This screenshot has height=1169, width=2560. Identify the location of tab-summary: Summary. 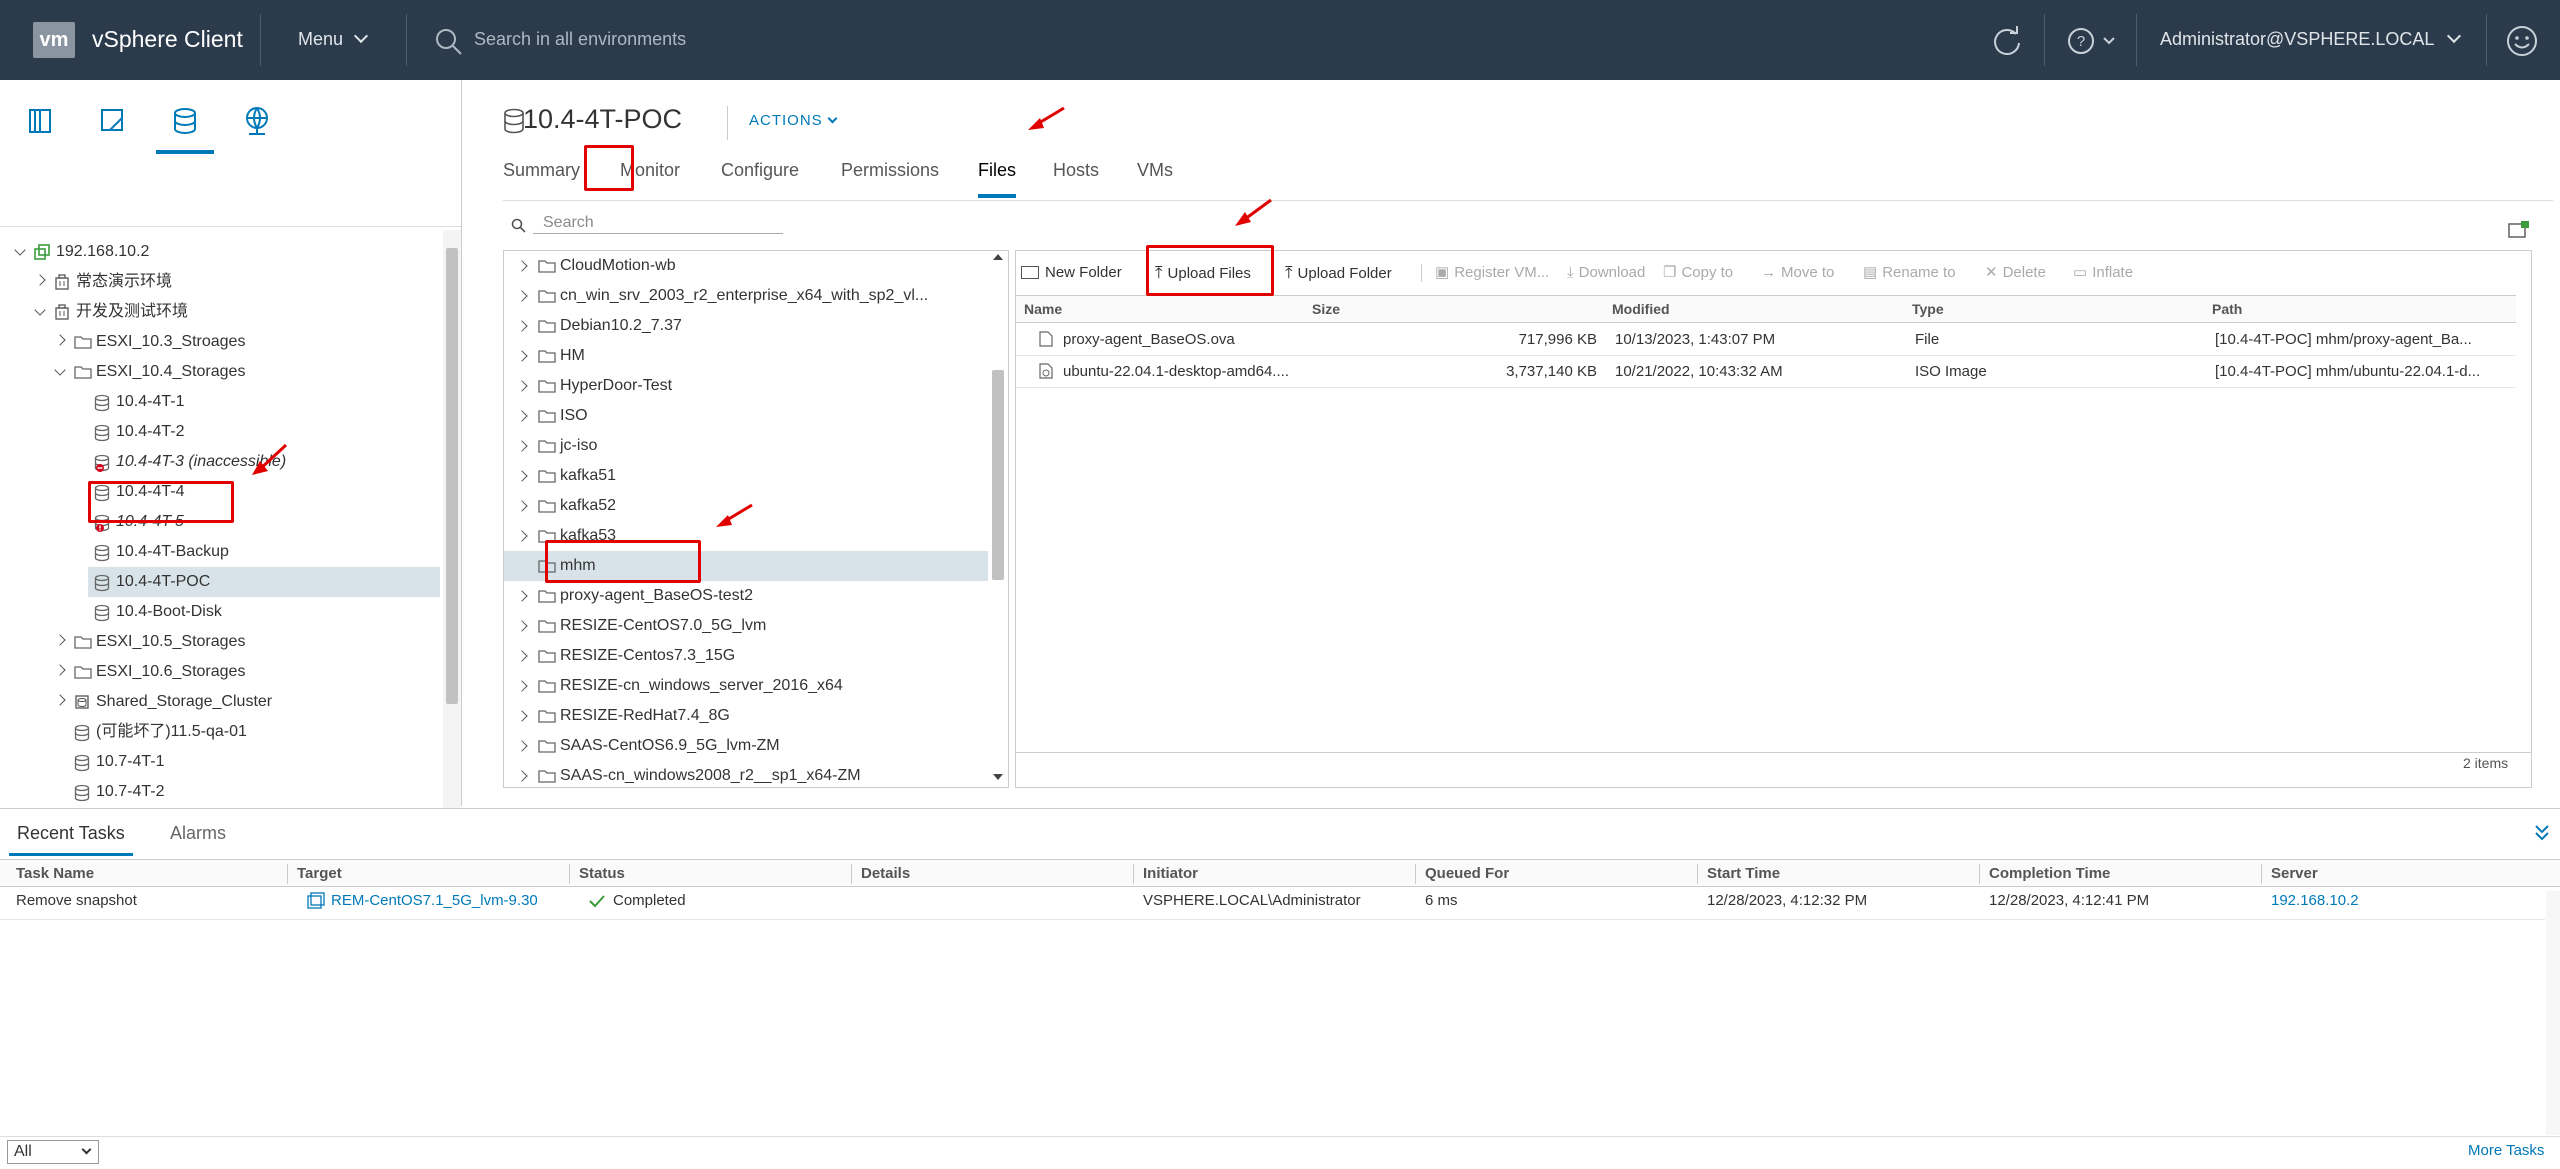
(541, 170).